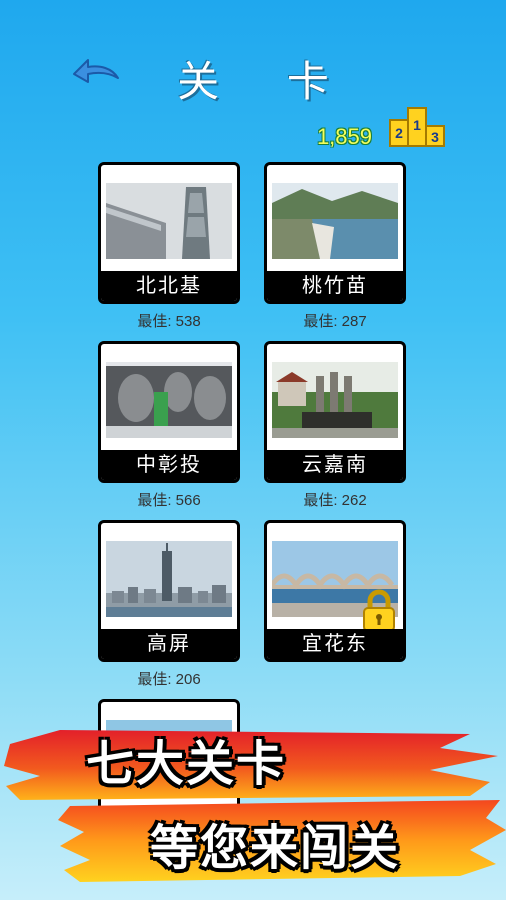 This screenshot has width=506, height=900. What do you see at coordinates (335, 465) in the screenshot?
I see `level-name: 云嘉南` at bounding box center [335, 465].